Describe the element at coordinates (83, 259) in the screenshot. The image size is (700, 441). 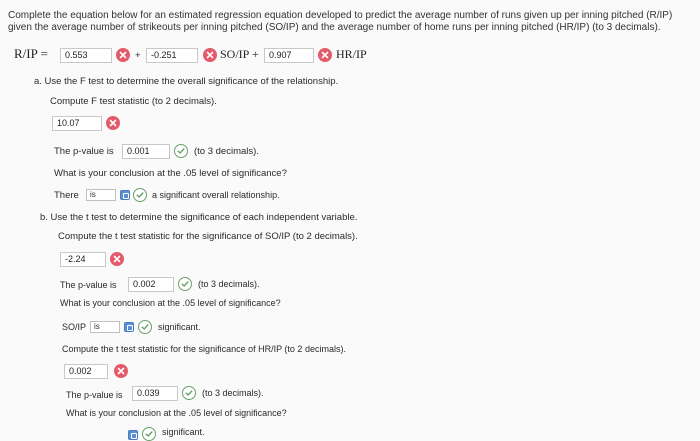
I see `t-so-ip-input: -2.24` at that location.